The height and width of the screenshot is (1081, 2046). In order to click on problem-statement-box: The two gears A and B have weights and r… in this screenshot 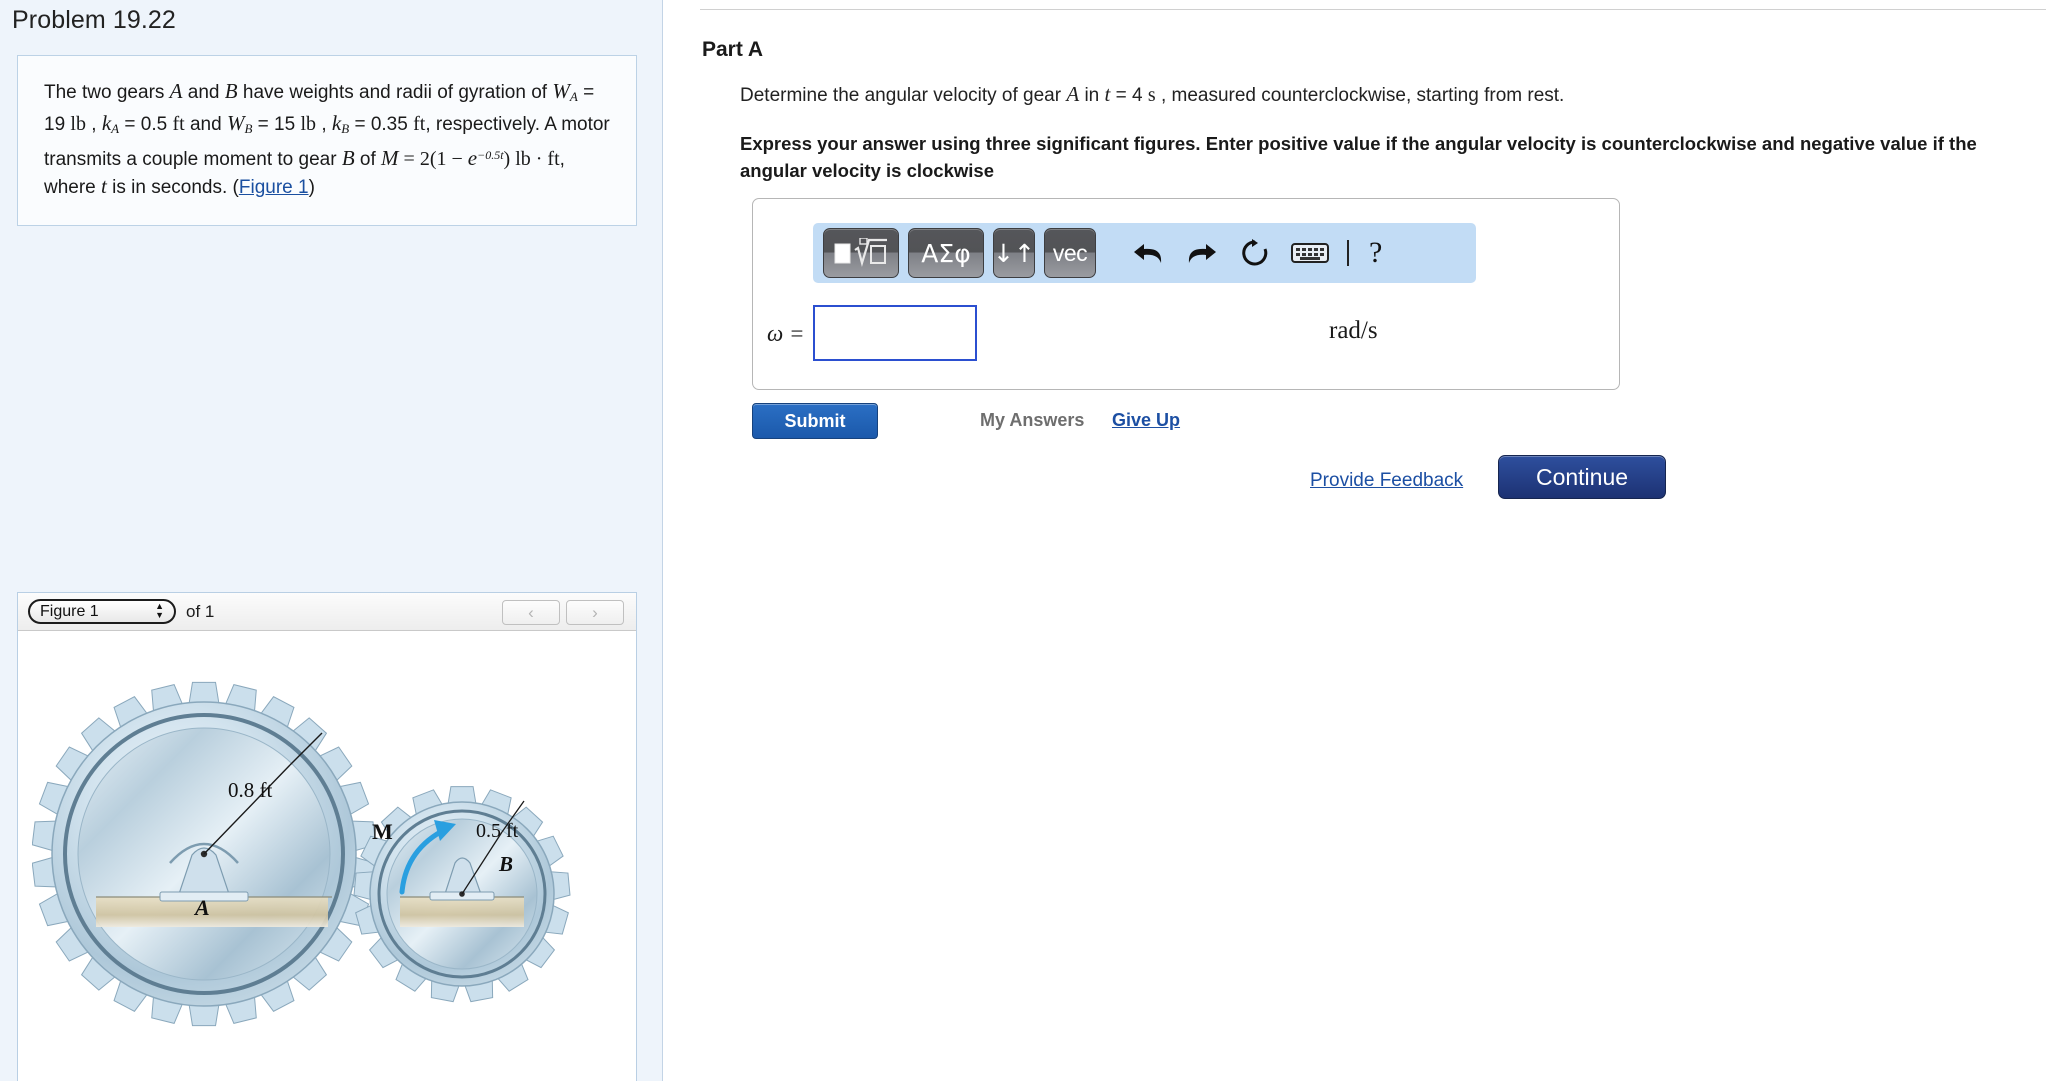, I will do `click(327, 140)`.